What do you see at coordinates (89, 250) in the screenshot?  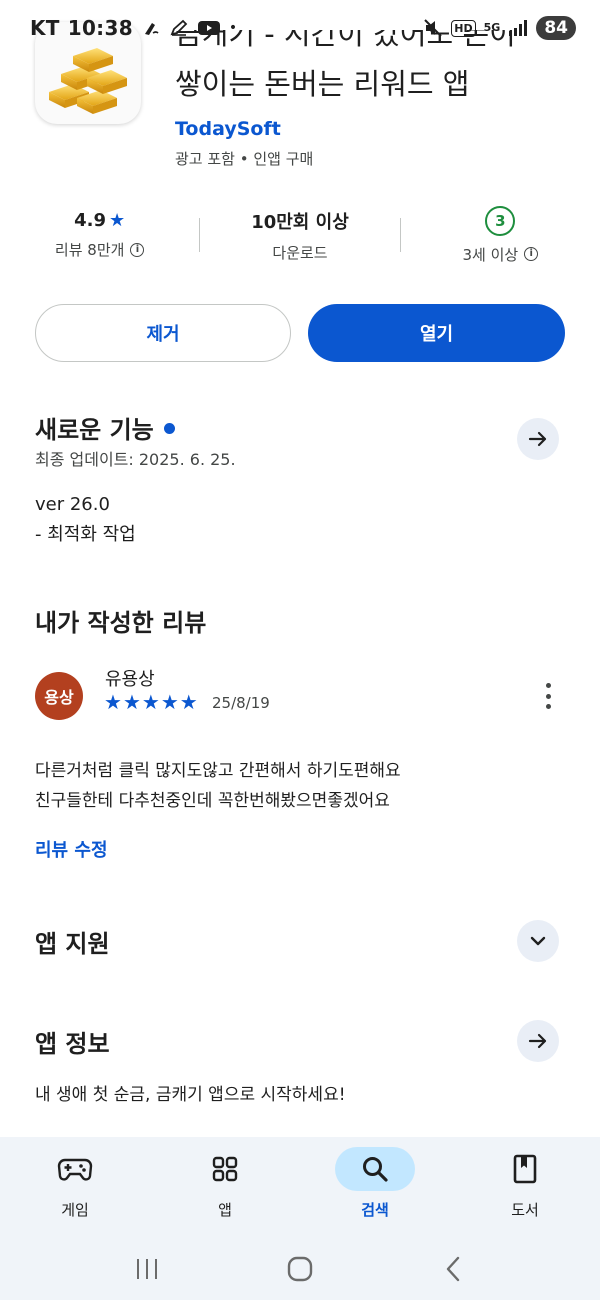 I see `review-count: 리뷰 8만개` at bounding box center [89, 250].